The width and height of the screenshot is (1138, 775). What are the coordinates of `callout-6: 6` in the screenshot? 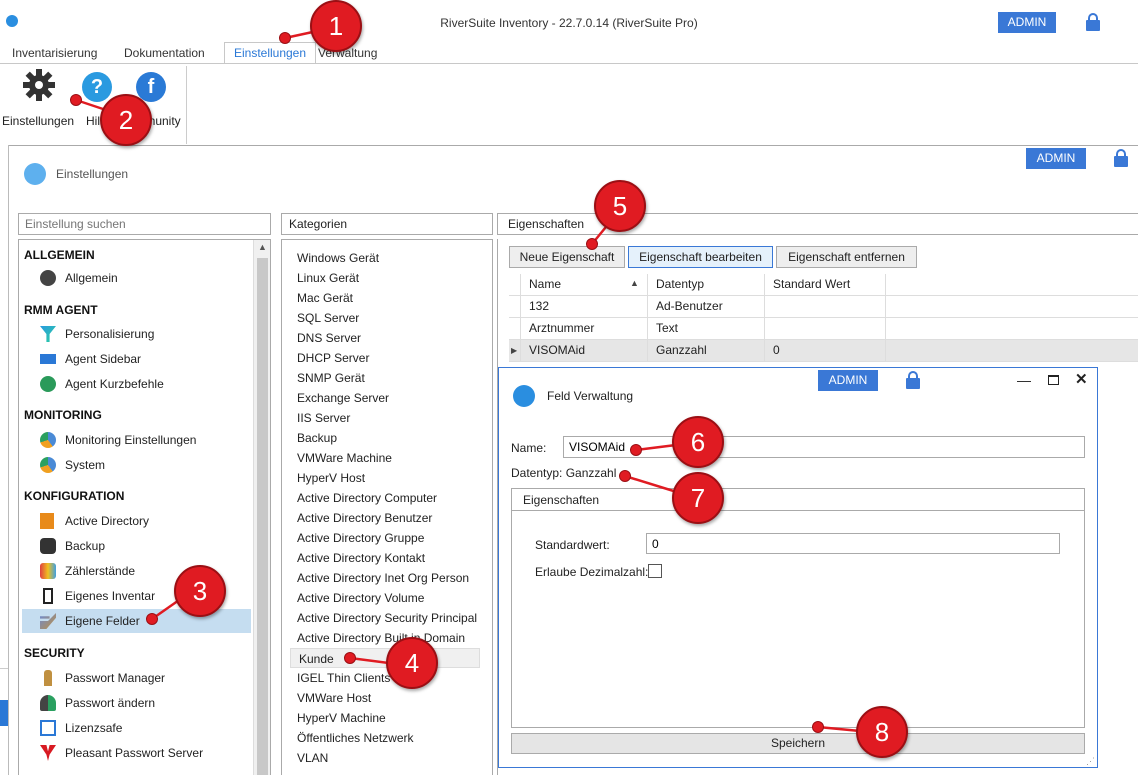 It's located at (698, 442).